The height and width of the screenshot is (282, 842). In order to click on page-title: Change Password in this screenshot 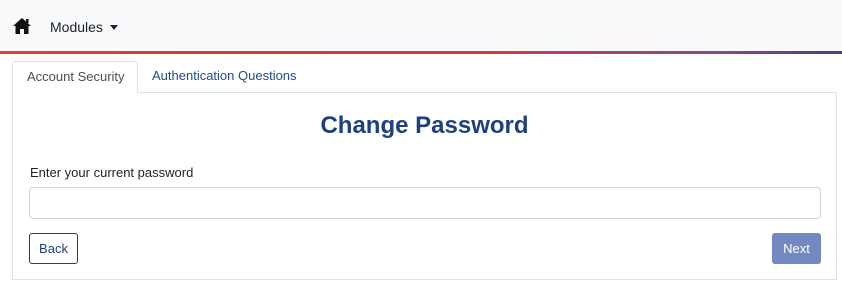, I will do `click(424, 125)`.